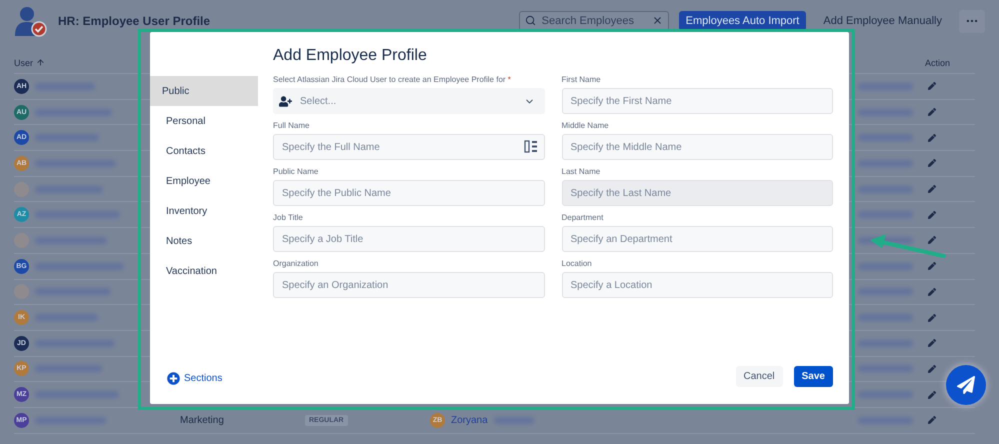 The height and width of the screenshot is (444, 999). I want to click on save-button: Save, so click(813, 376).